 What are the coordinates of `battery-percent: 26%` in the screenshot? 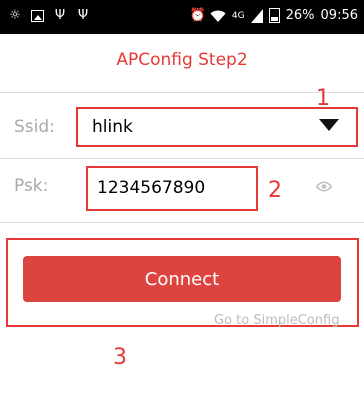 It's located at (300, 15).